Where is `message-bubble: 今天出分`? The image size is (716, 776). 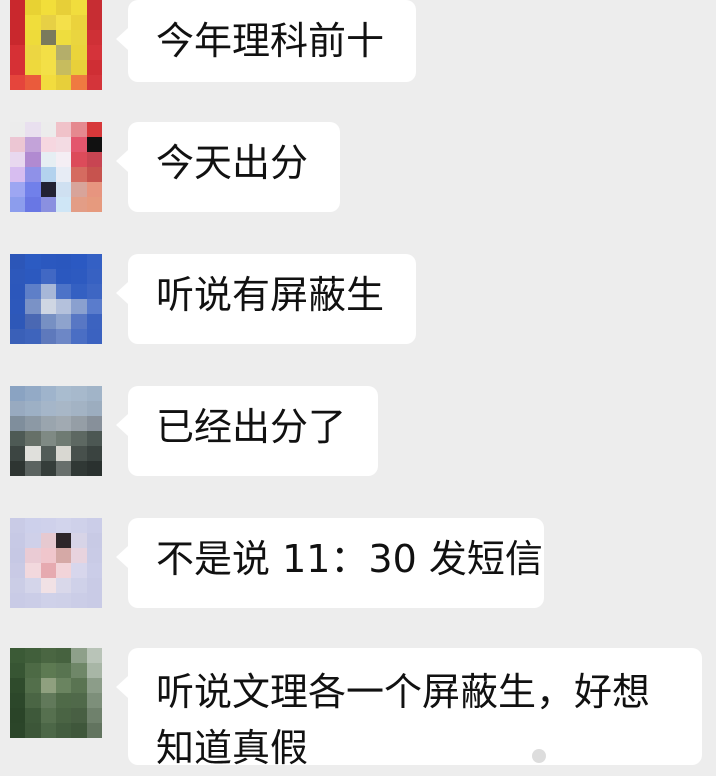
message-bubble: 今天出分 is located at coordinates (228, 167).